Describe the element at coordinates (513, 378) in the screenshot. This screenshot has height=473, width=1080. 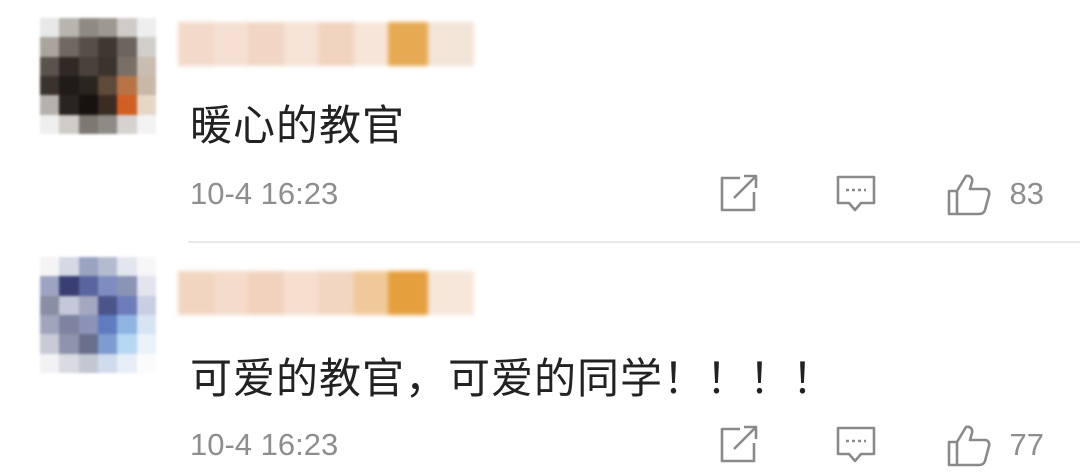
I see `comment-text: 可爱的教官，可爱的同学！！！！` at that location.